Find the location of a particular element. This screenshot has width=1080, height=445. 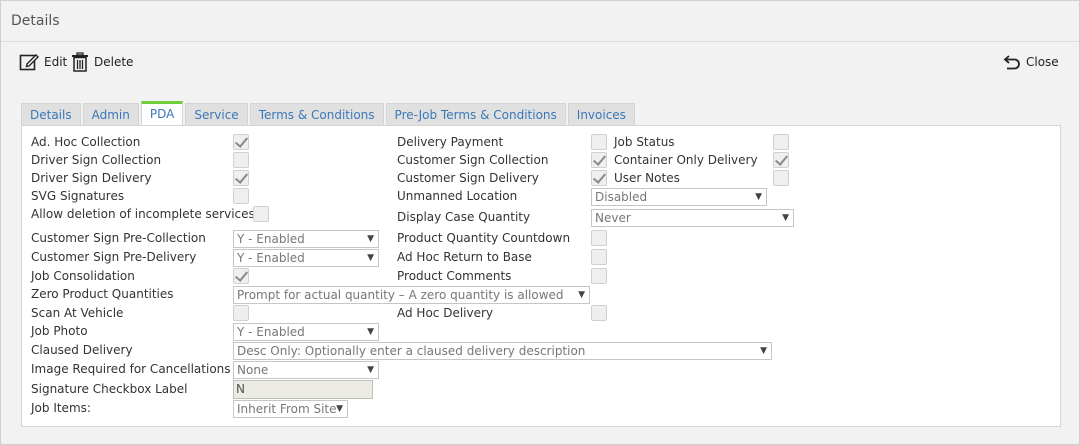

user-notes-label: User Notes is located at coordinates (647, 178).